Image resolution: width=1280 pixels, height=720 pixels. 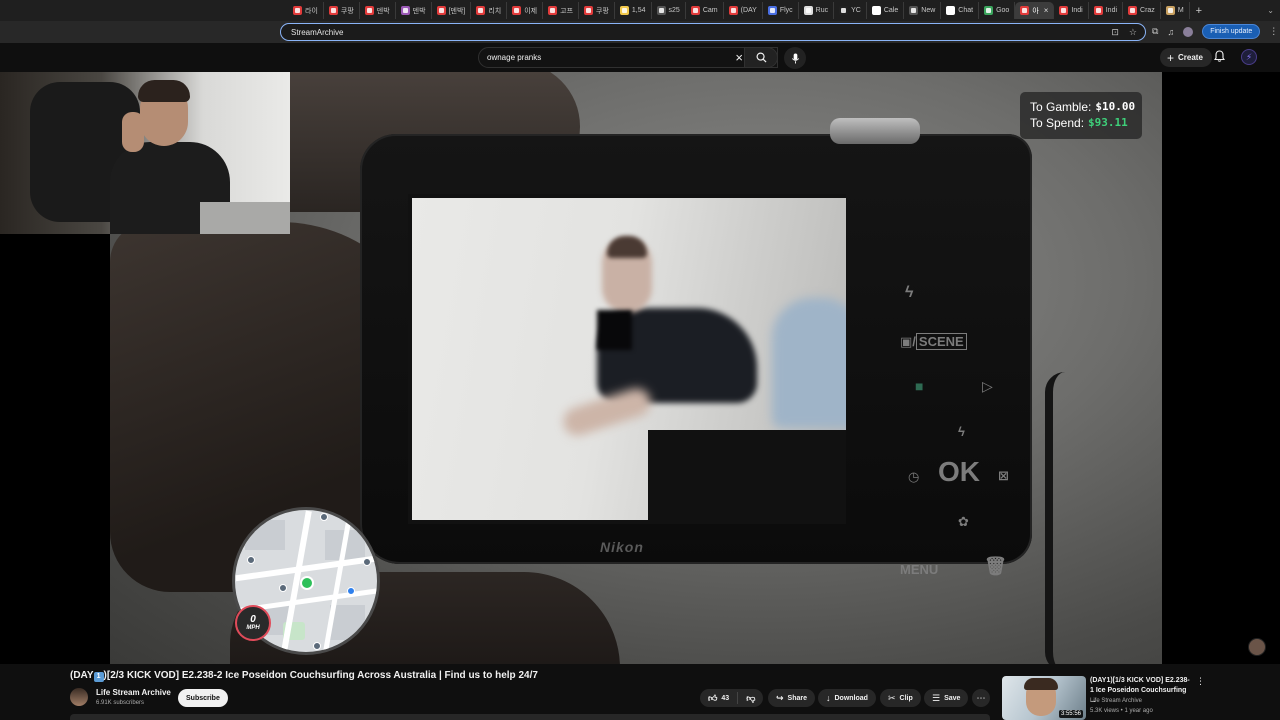 What do you see at coordinates (781, 10) in the screenshot?
I see `browser-tab: Flyc` at bounding box center [781, 10].